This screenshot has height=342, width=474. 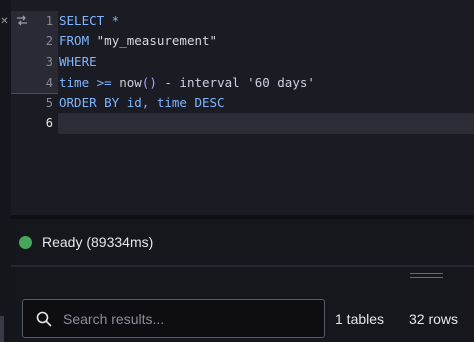 What do you see at coordinates (4, 22) in the screenshot?
I see `close-icon: ✕` at bounding box center [4, 22].